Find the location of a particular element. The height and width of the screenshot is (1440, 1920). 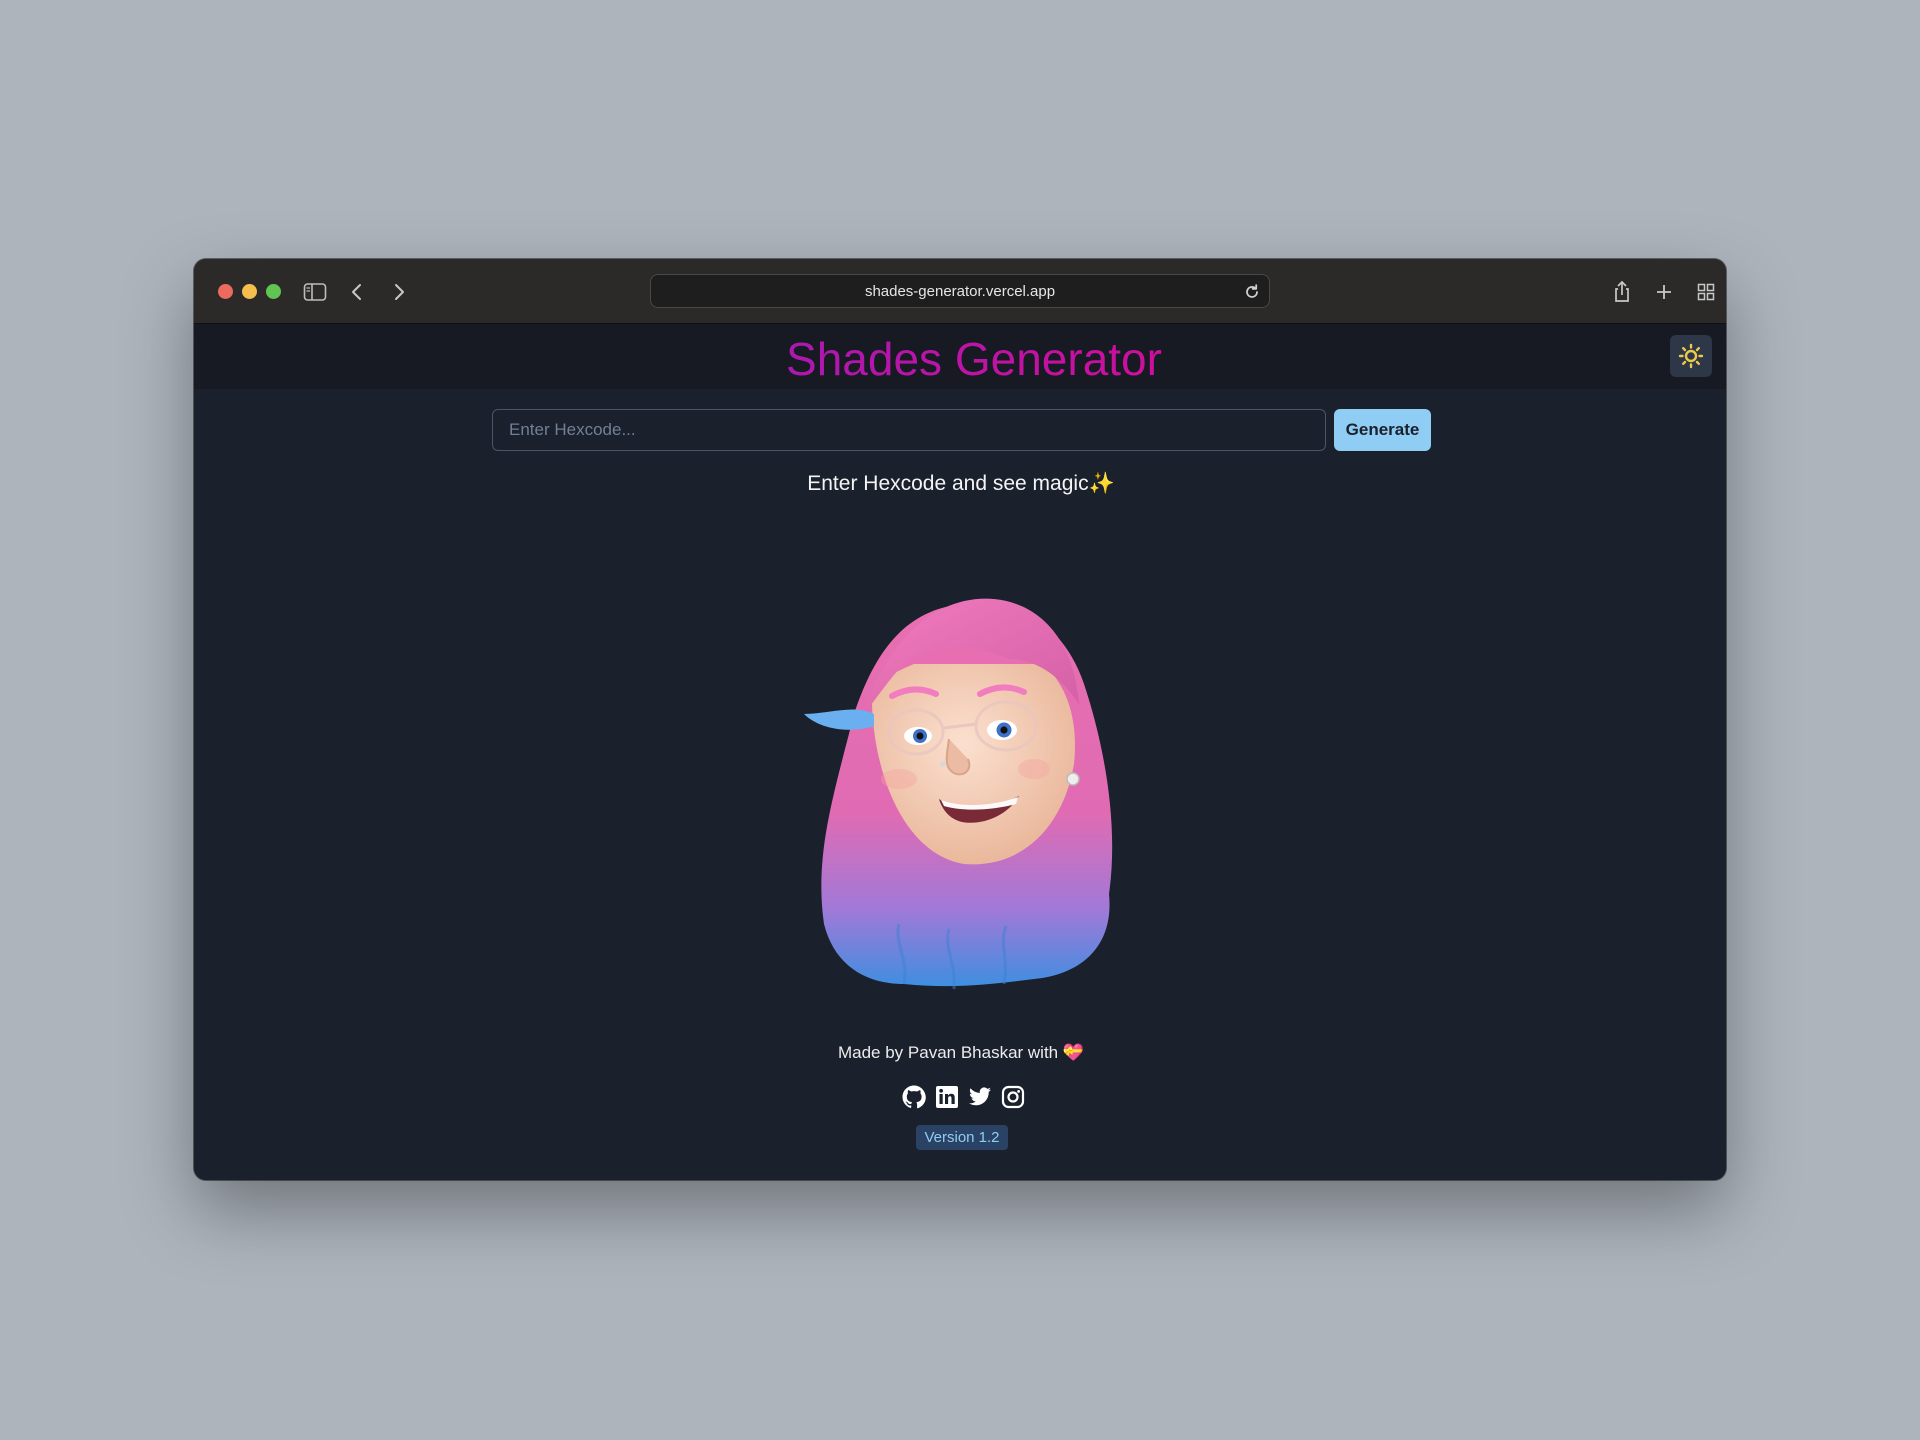

zoom-window-button is located at coordinates (273, 291).